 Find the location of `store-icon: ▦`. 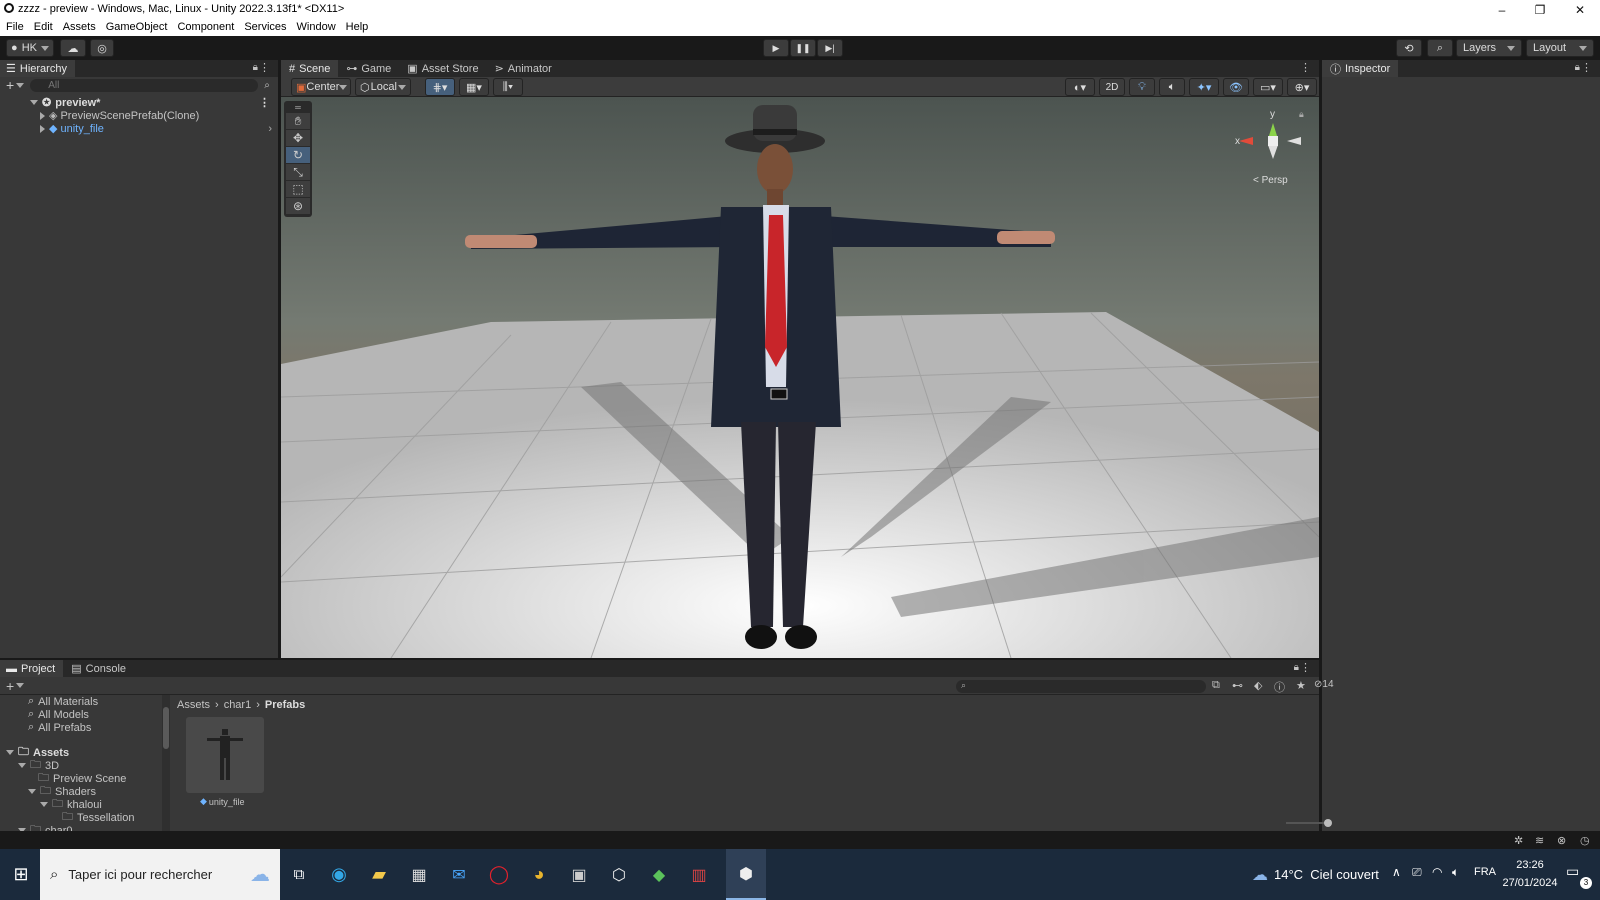

store-icon: ▦ is located at coordinates (419, 874).